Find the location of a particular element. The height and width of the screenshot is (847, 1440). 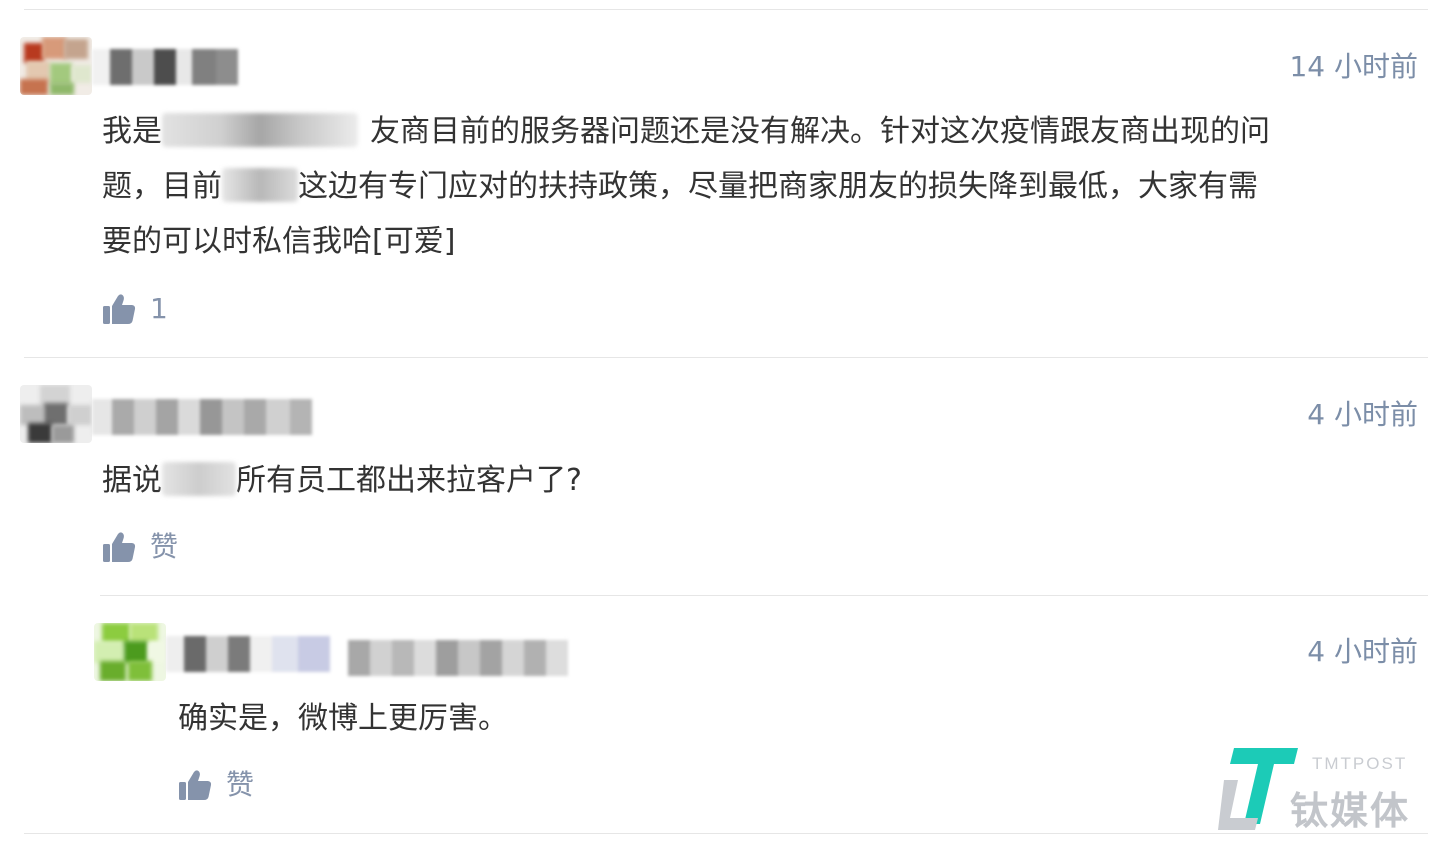

reply-target-name is located at coordinates (458, 658).